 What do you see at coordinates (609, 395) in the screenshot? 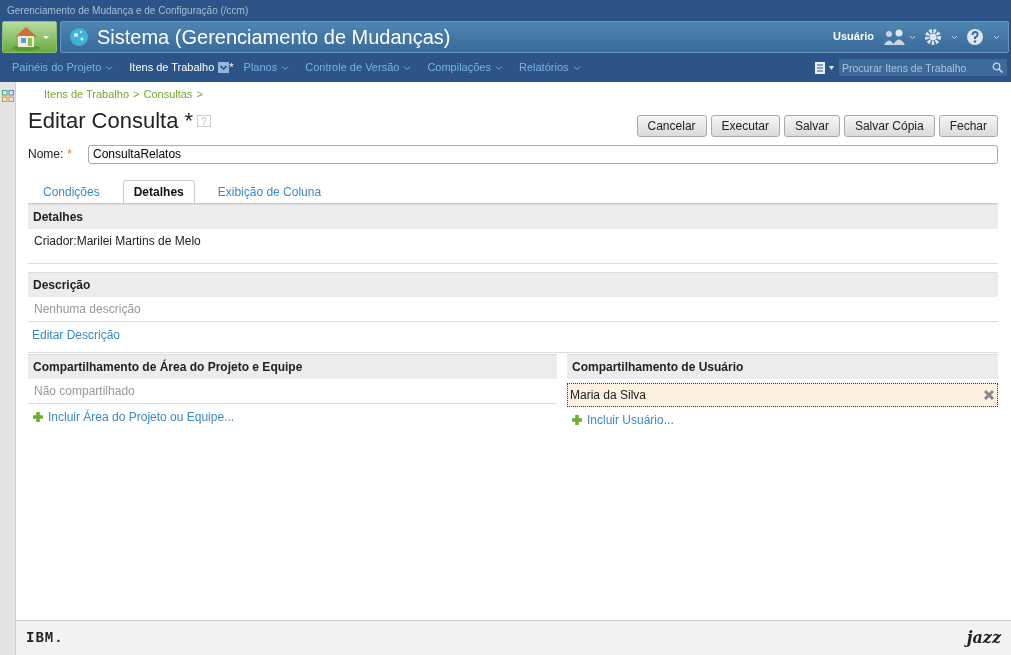
I see `user-name: Maria da Silva` at bounding box center [609, 395].